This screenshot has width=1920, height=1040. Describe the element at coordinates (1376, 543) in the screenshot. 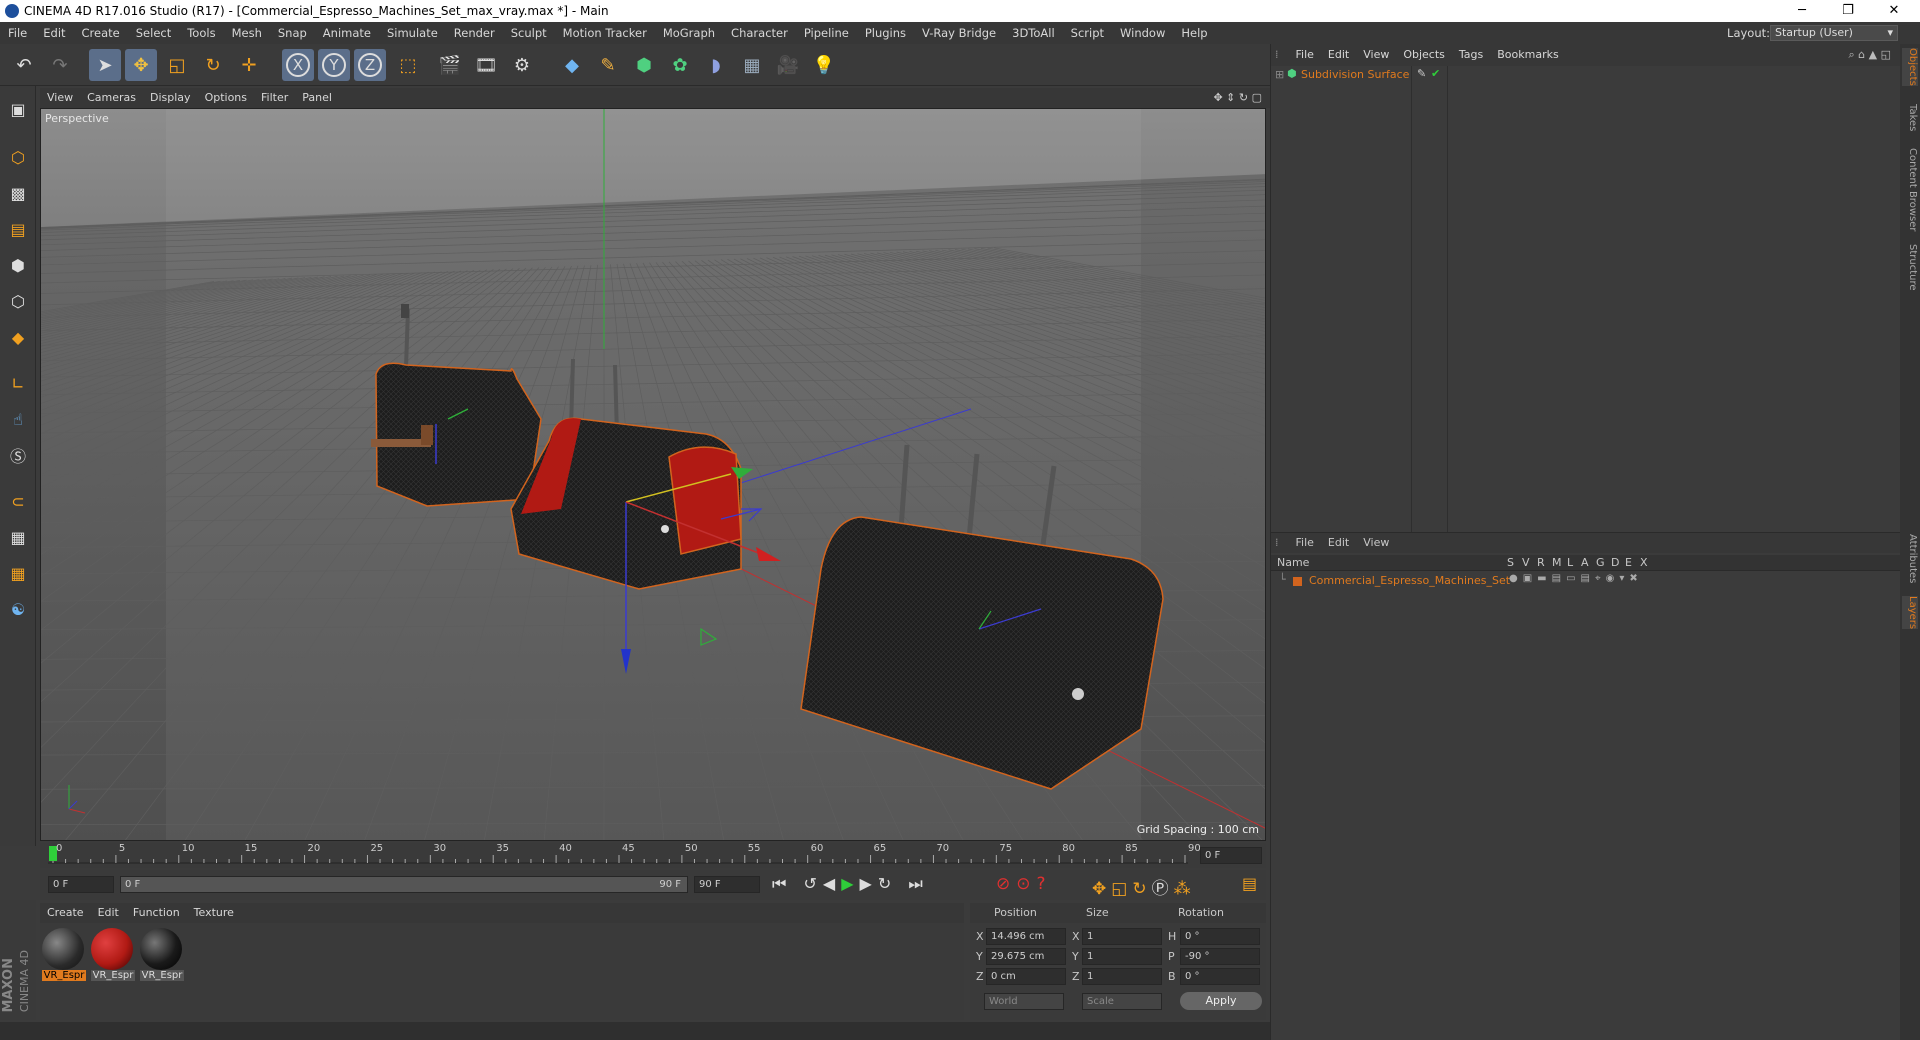

I see `layers-menu-view: View` at that location.